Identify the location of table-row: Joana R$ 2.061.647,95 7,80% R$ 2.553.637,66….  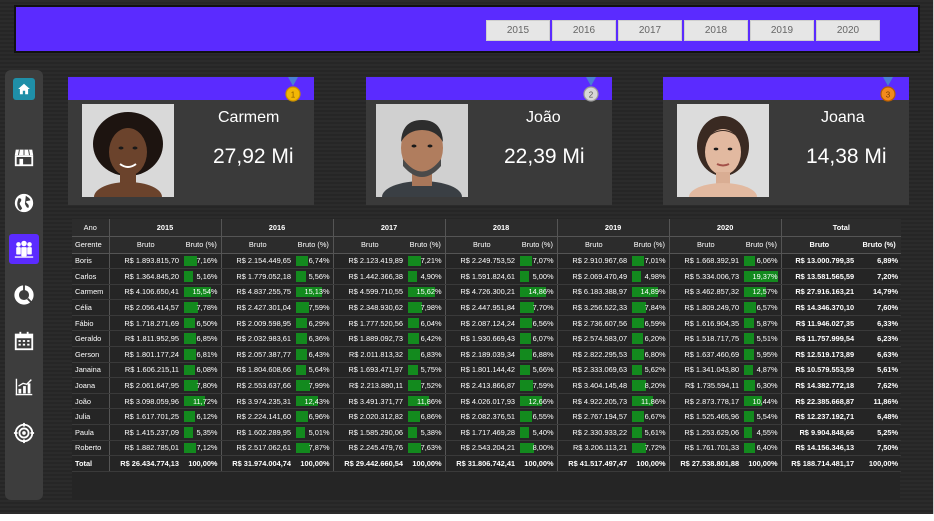
(487, 385).